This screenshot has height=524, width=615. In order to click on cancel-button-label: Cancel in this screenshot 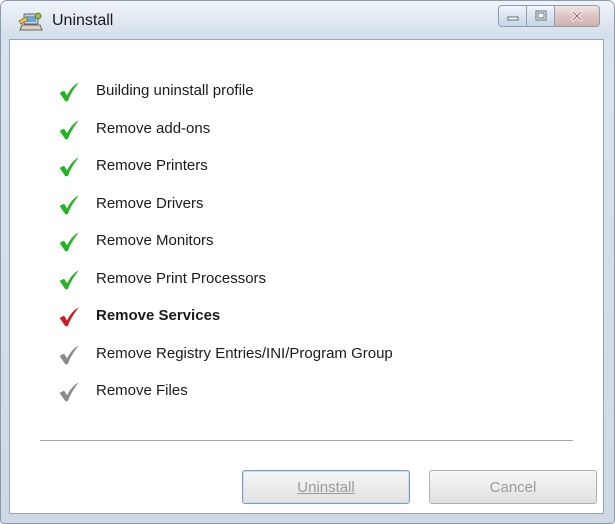, I will do `click(513, 487)`.